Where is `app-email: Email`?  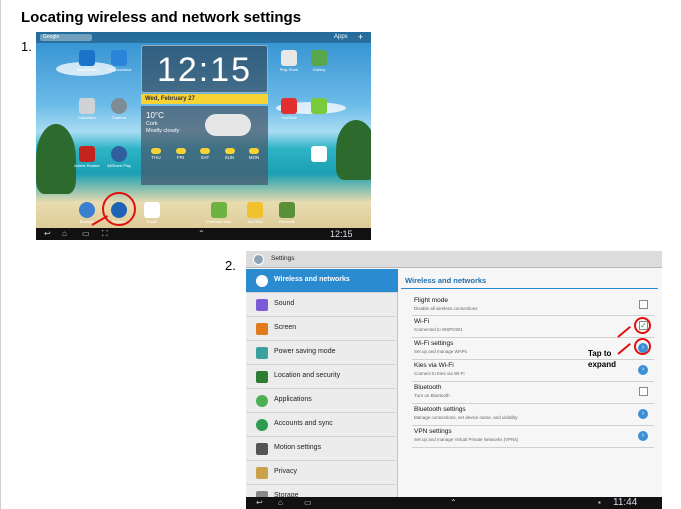 app-email: Email is located at coordinates (152, 213).